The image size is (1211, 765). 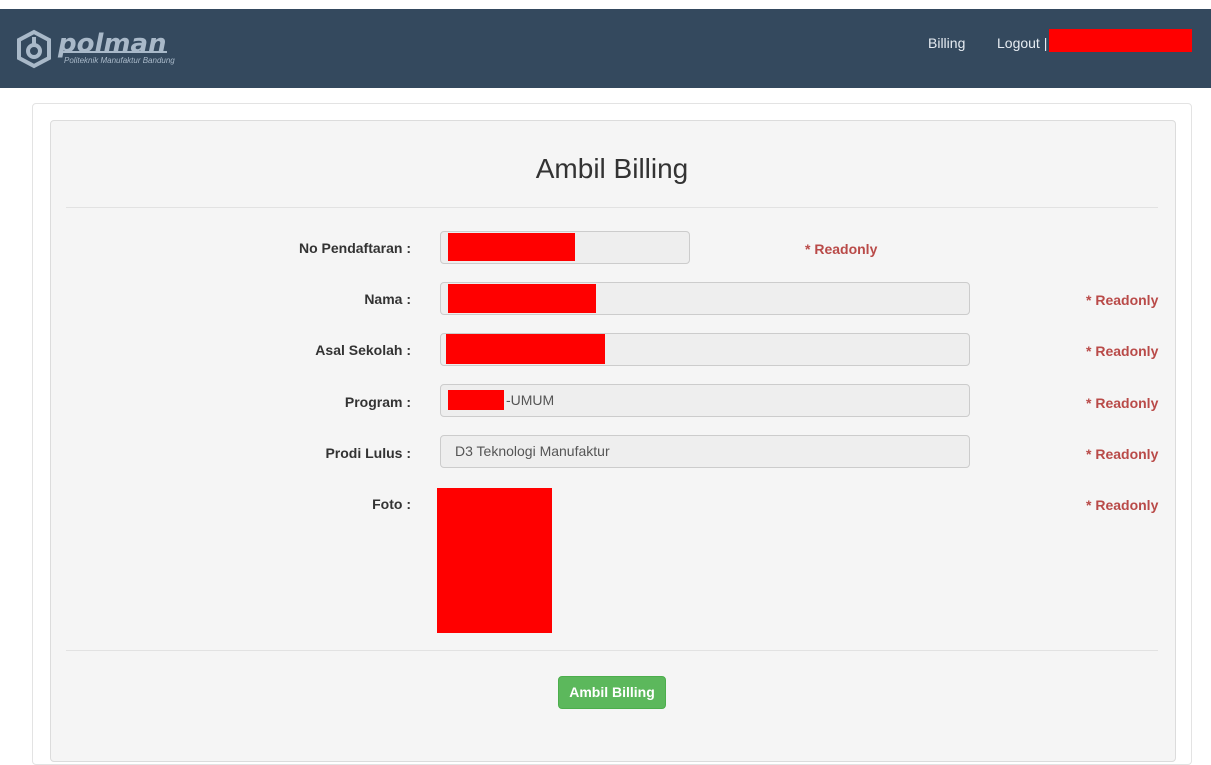 What do you see at coordinates (1122, 351) in the screenshot?
I see `asal-sekolah-readonly-note: * Readonly` at bounding box center [1122, 351].